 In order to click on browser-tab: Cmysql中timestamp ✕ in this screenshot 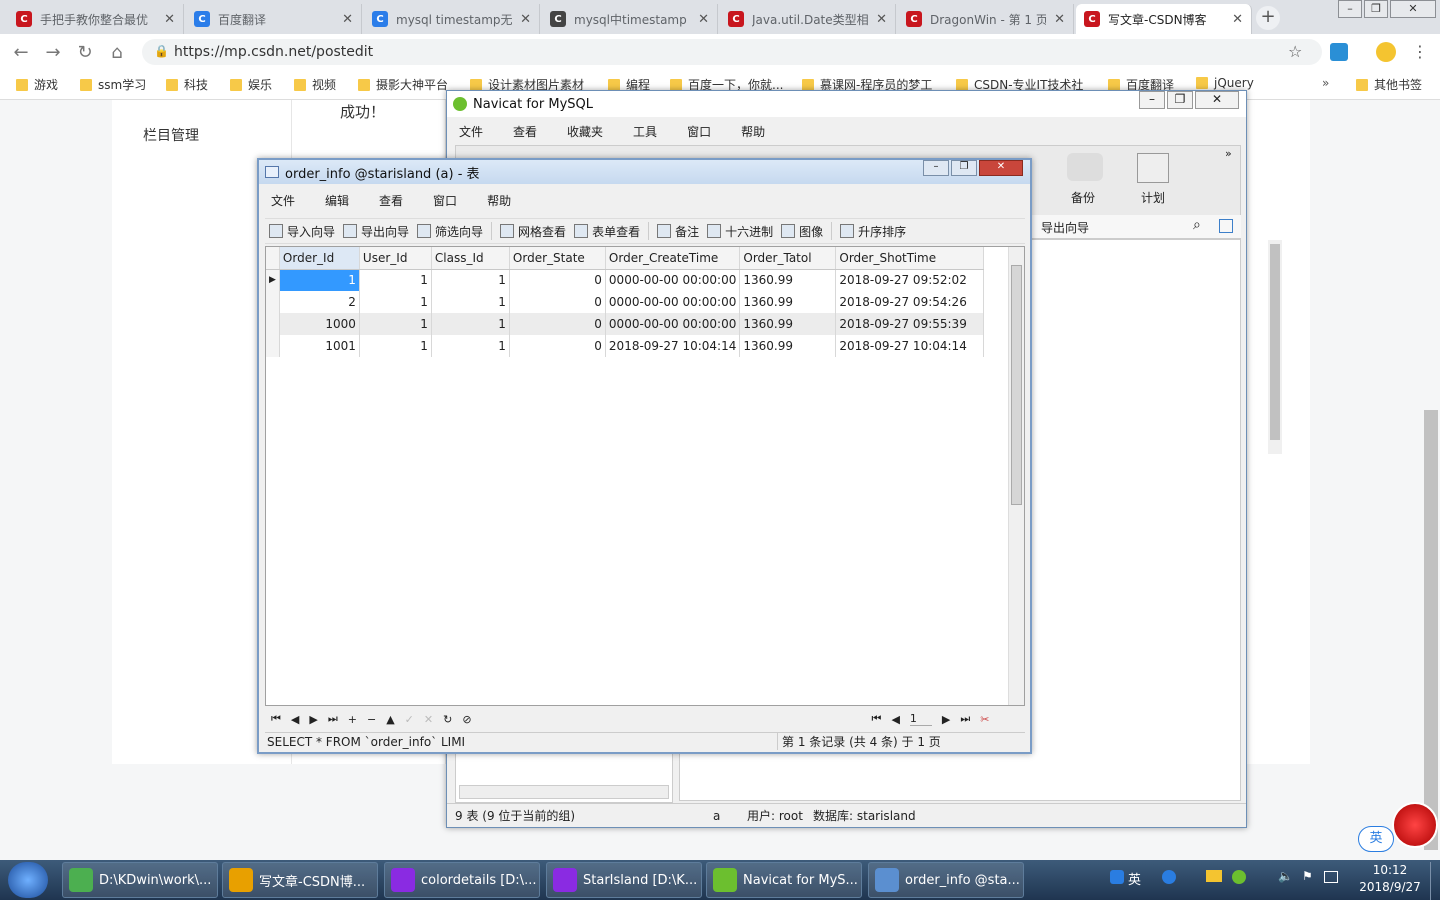, I will do `click(630, 19)`.